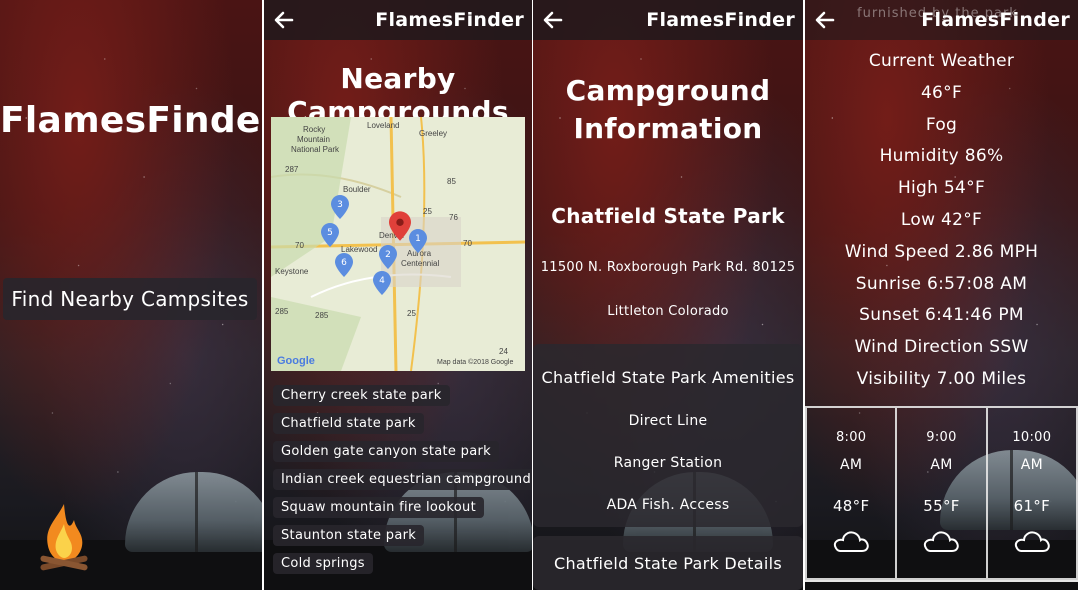 Image resolution: width=1078 pixels, height=600 pixels. I want to click on forecast-item: 9:00 AM 55°F, so click(940, 493).